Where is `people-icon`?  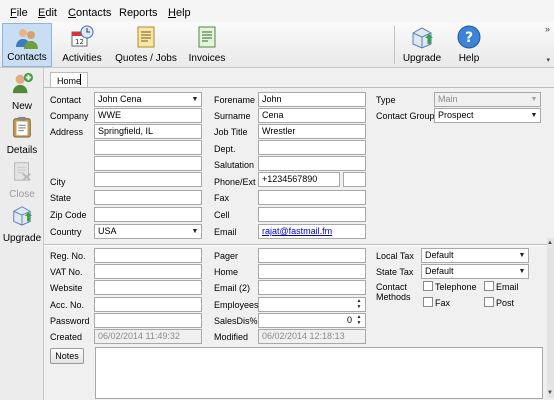 people-icon is located at coordinates (27, 39).